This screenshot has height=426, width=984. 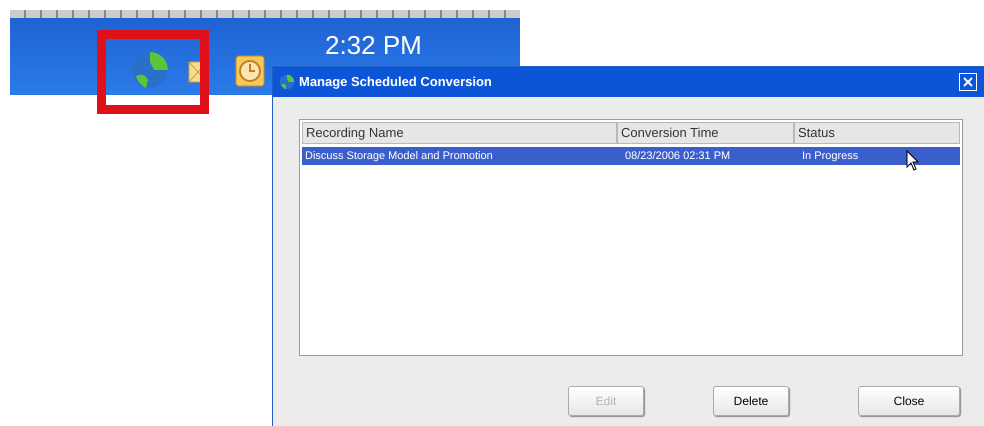 I want to click on dialog-button: Close, so click(x=909, y=401).